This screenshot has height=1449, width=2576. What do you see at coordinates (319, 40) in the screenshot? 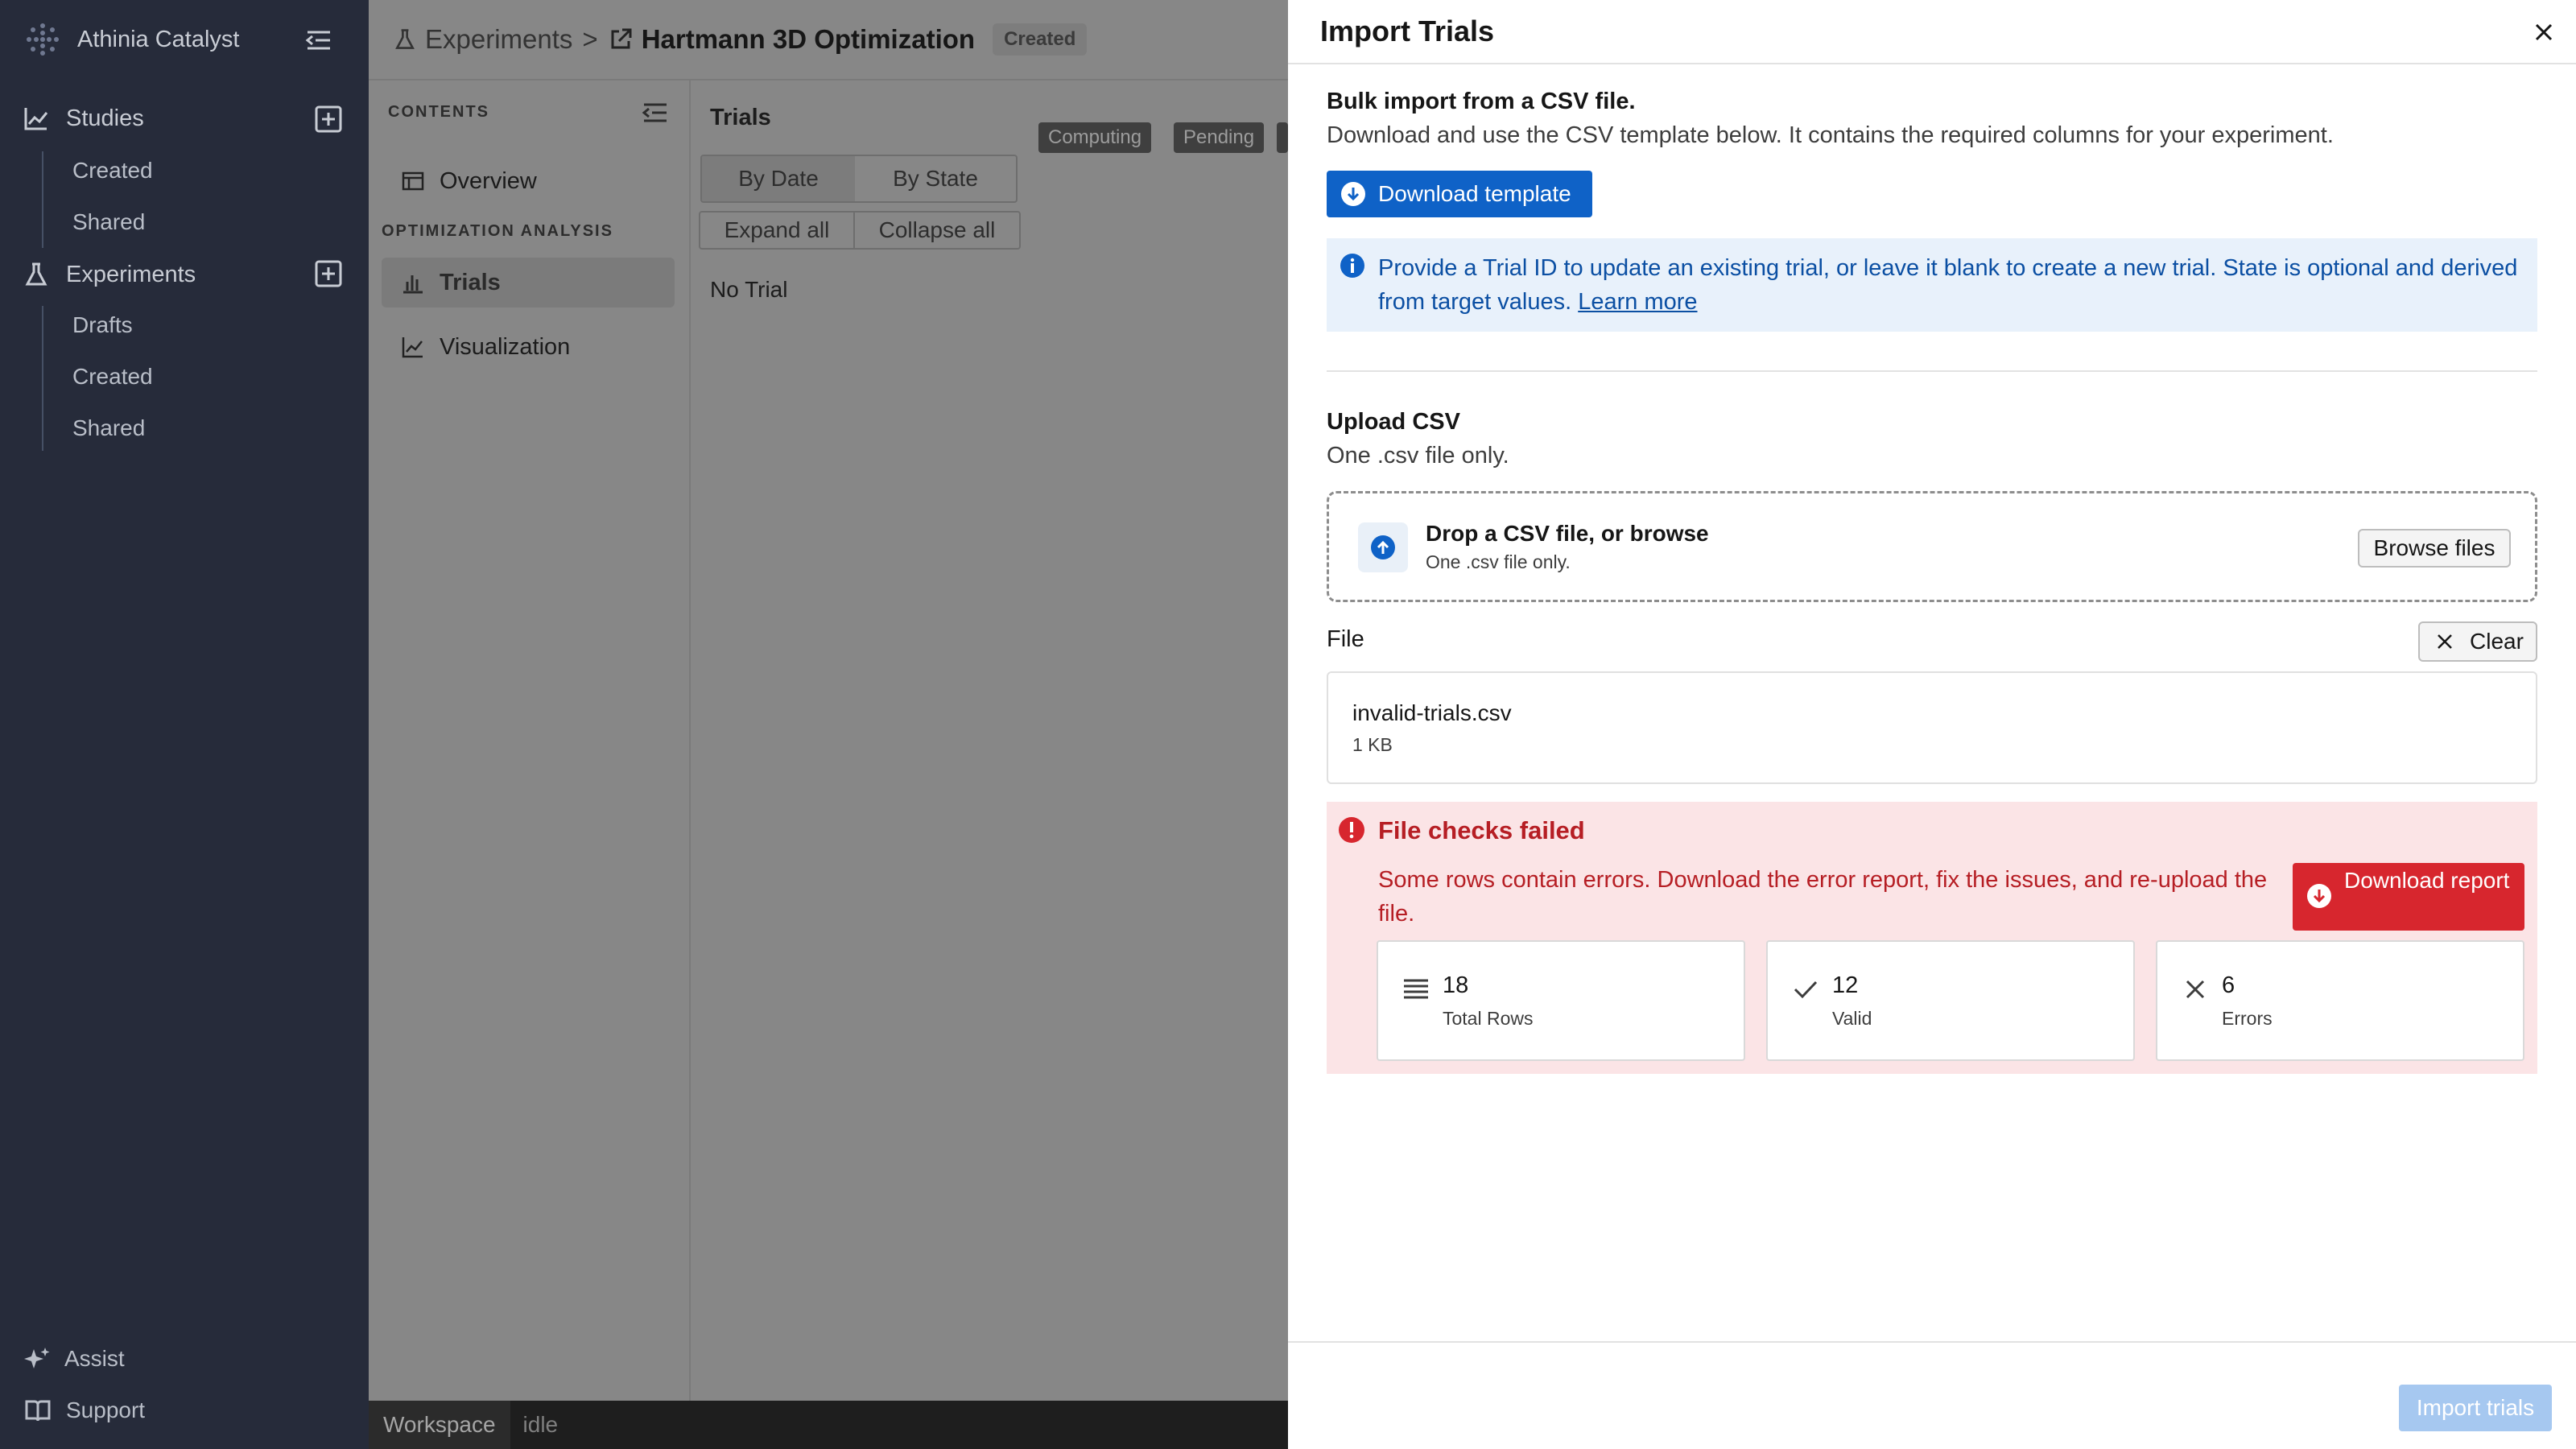
I see `collapse-sidebar-icon` at bounding box center [319, 40].